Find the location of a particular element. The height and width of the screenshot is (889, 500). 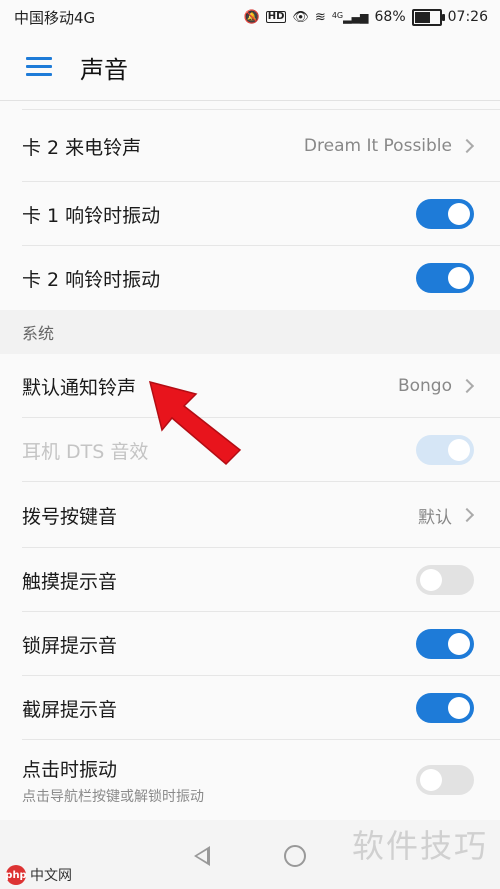

home-circle-icon is located at coordinates (295, 856).